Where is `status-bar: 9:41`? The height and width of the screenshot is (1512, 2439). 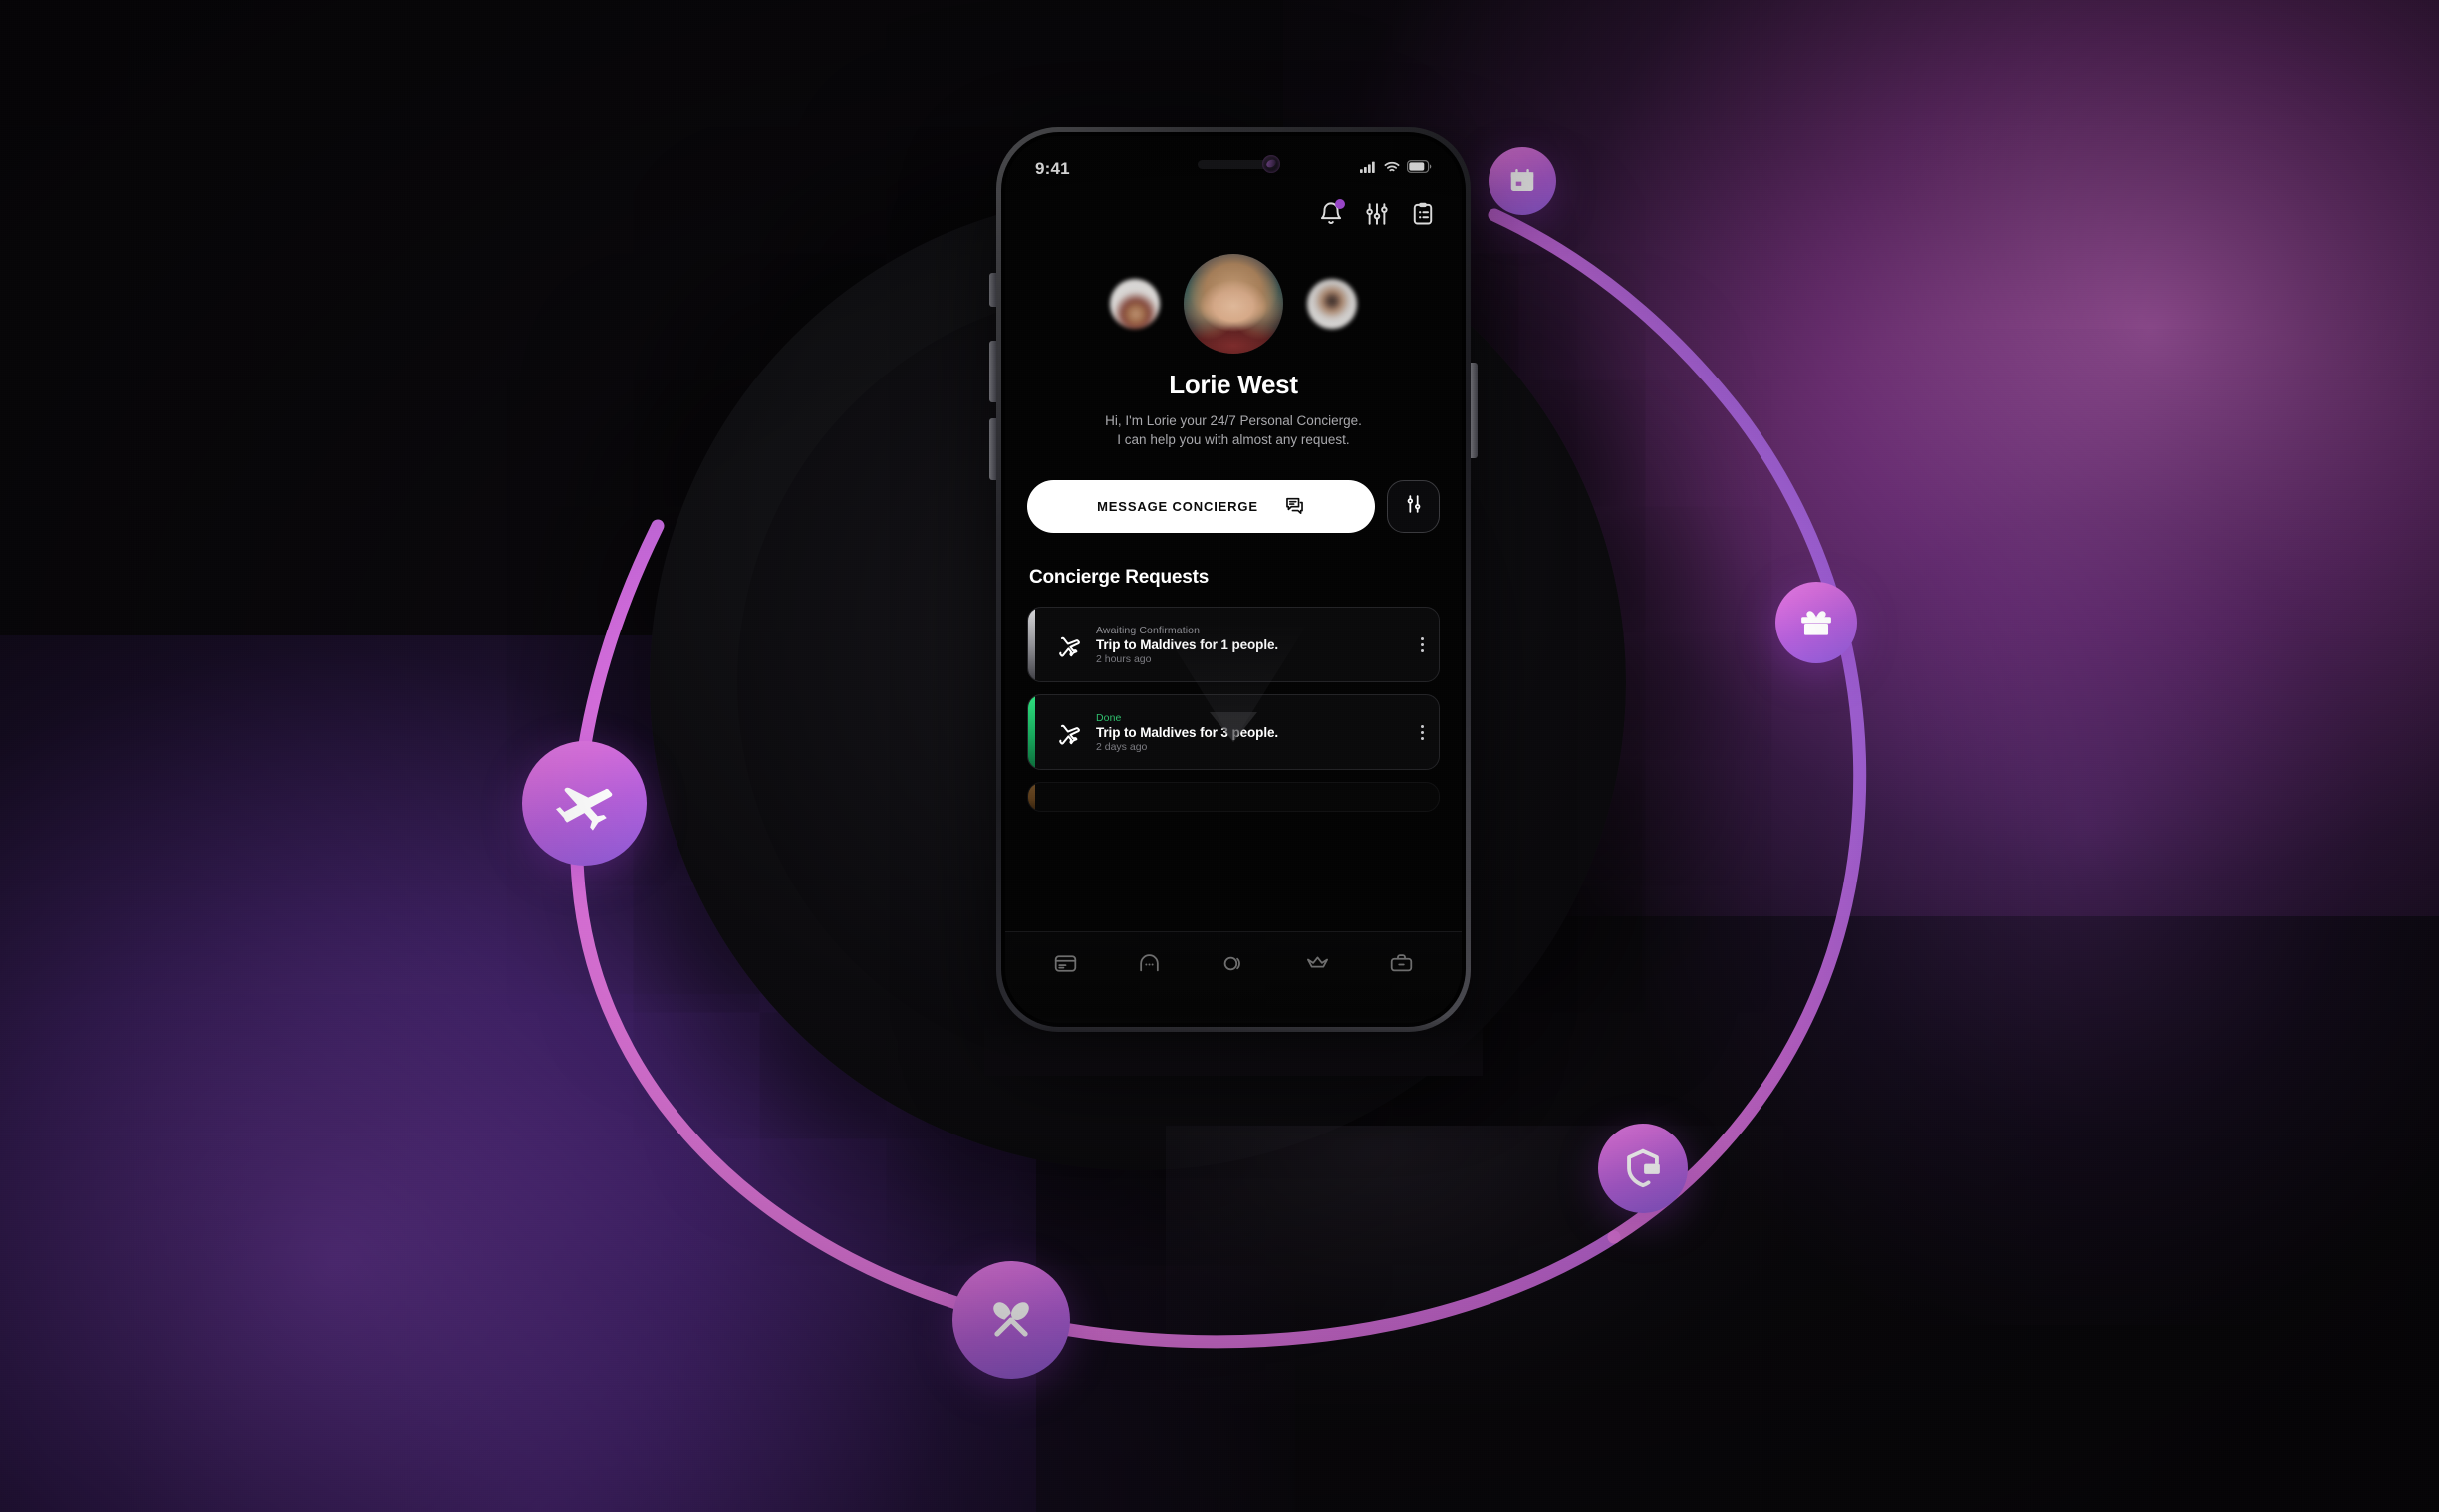
status-bar: 9:41 is located at coordinates (1233, 169).